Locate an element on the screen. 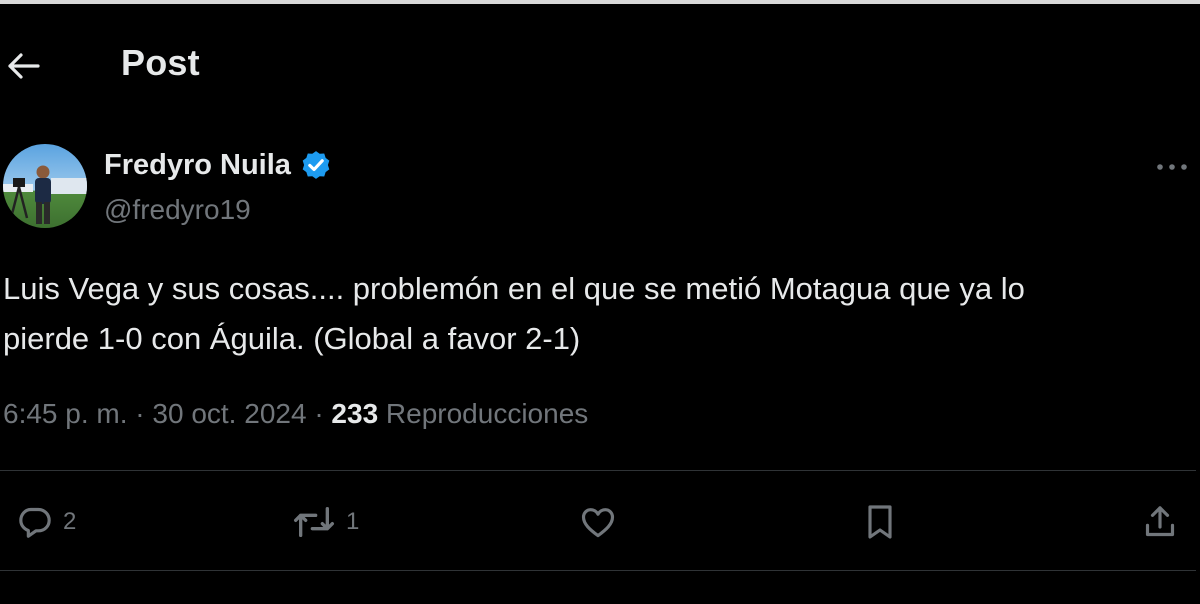  repost-count: 1 is located at coordinates (353, 521).